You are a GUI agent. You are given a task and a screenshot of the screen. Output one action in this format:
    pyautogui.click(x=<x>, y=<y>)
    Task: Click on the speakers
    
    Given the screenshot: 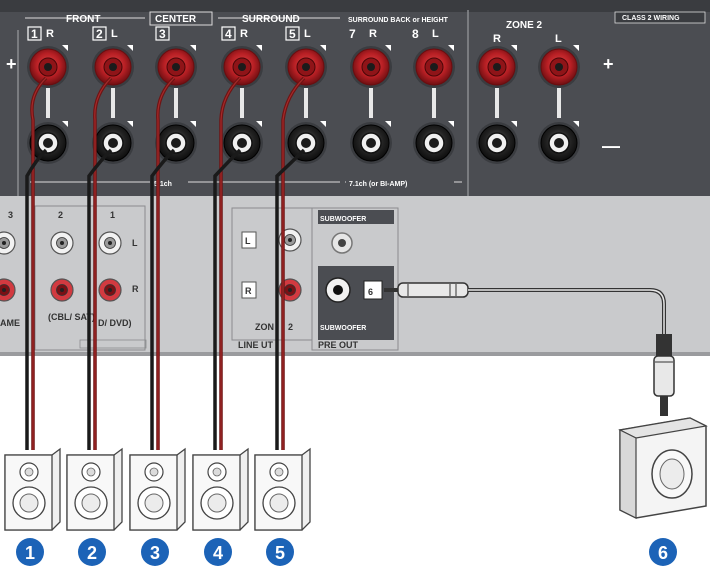 What is the action you would take?
    pyautogui.click(x=157, y=489)
    